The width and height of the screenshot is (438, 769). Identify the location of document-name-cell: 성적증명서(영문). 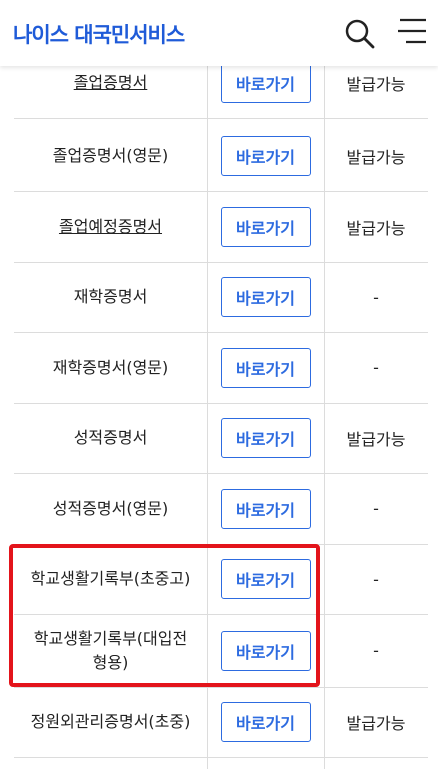
(110, 508).